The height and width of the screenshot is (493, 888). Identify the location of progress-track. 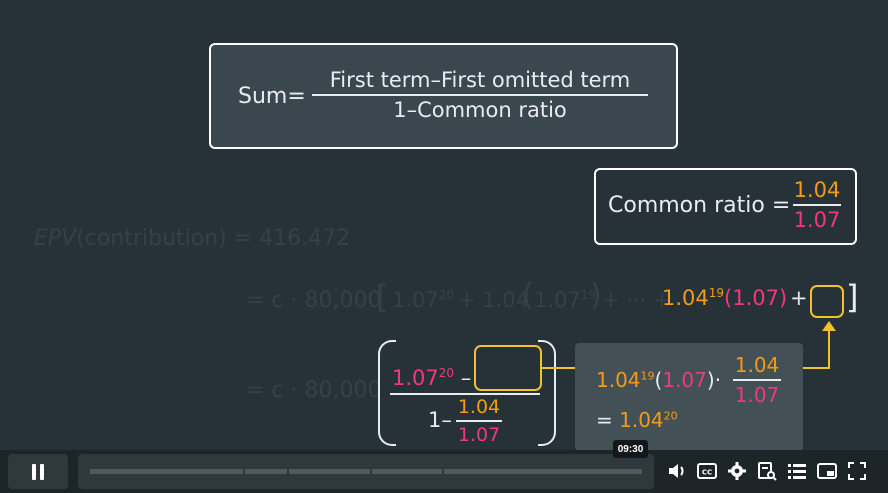
(366, 471).